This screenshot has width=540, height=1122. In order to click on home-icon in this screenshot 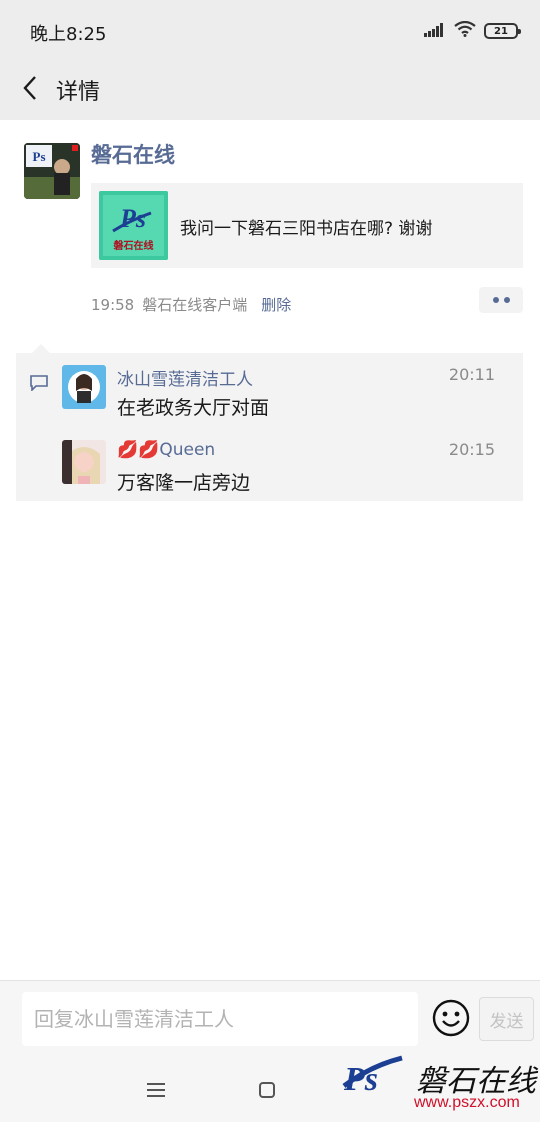, I will do `click(267, 1090)`.